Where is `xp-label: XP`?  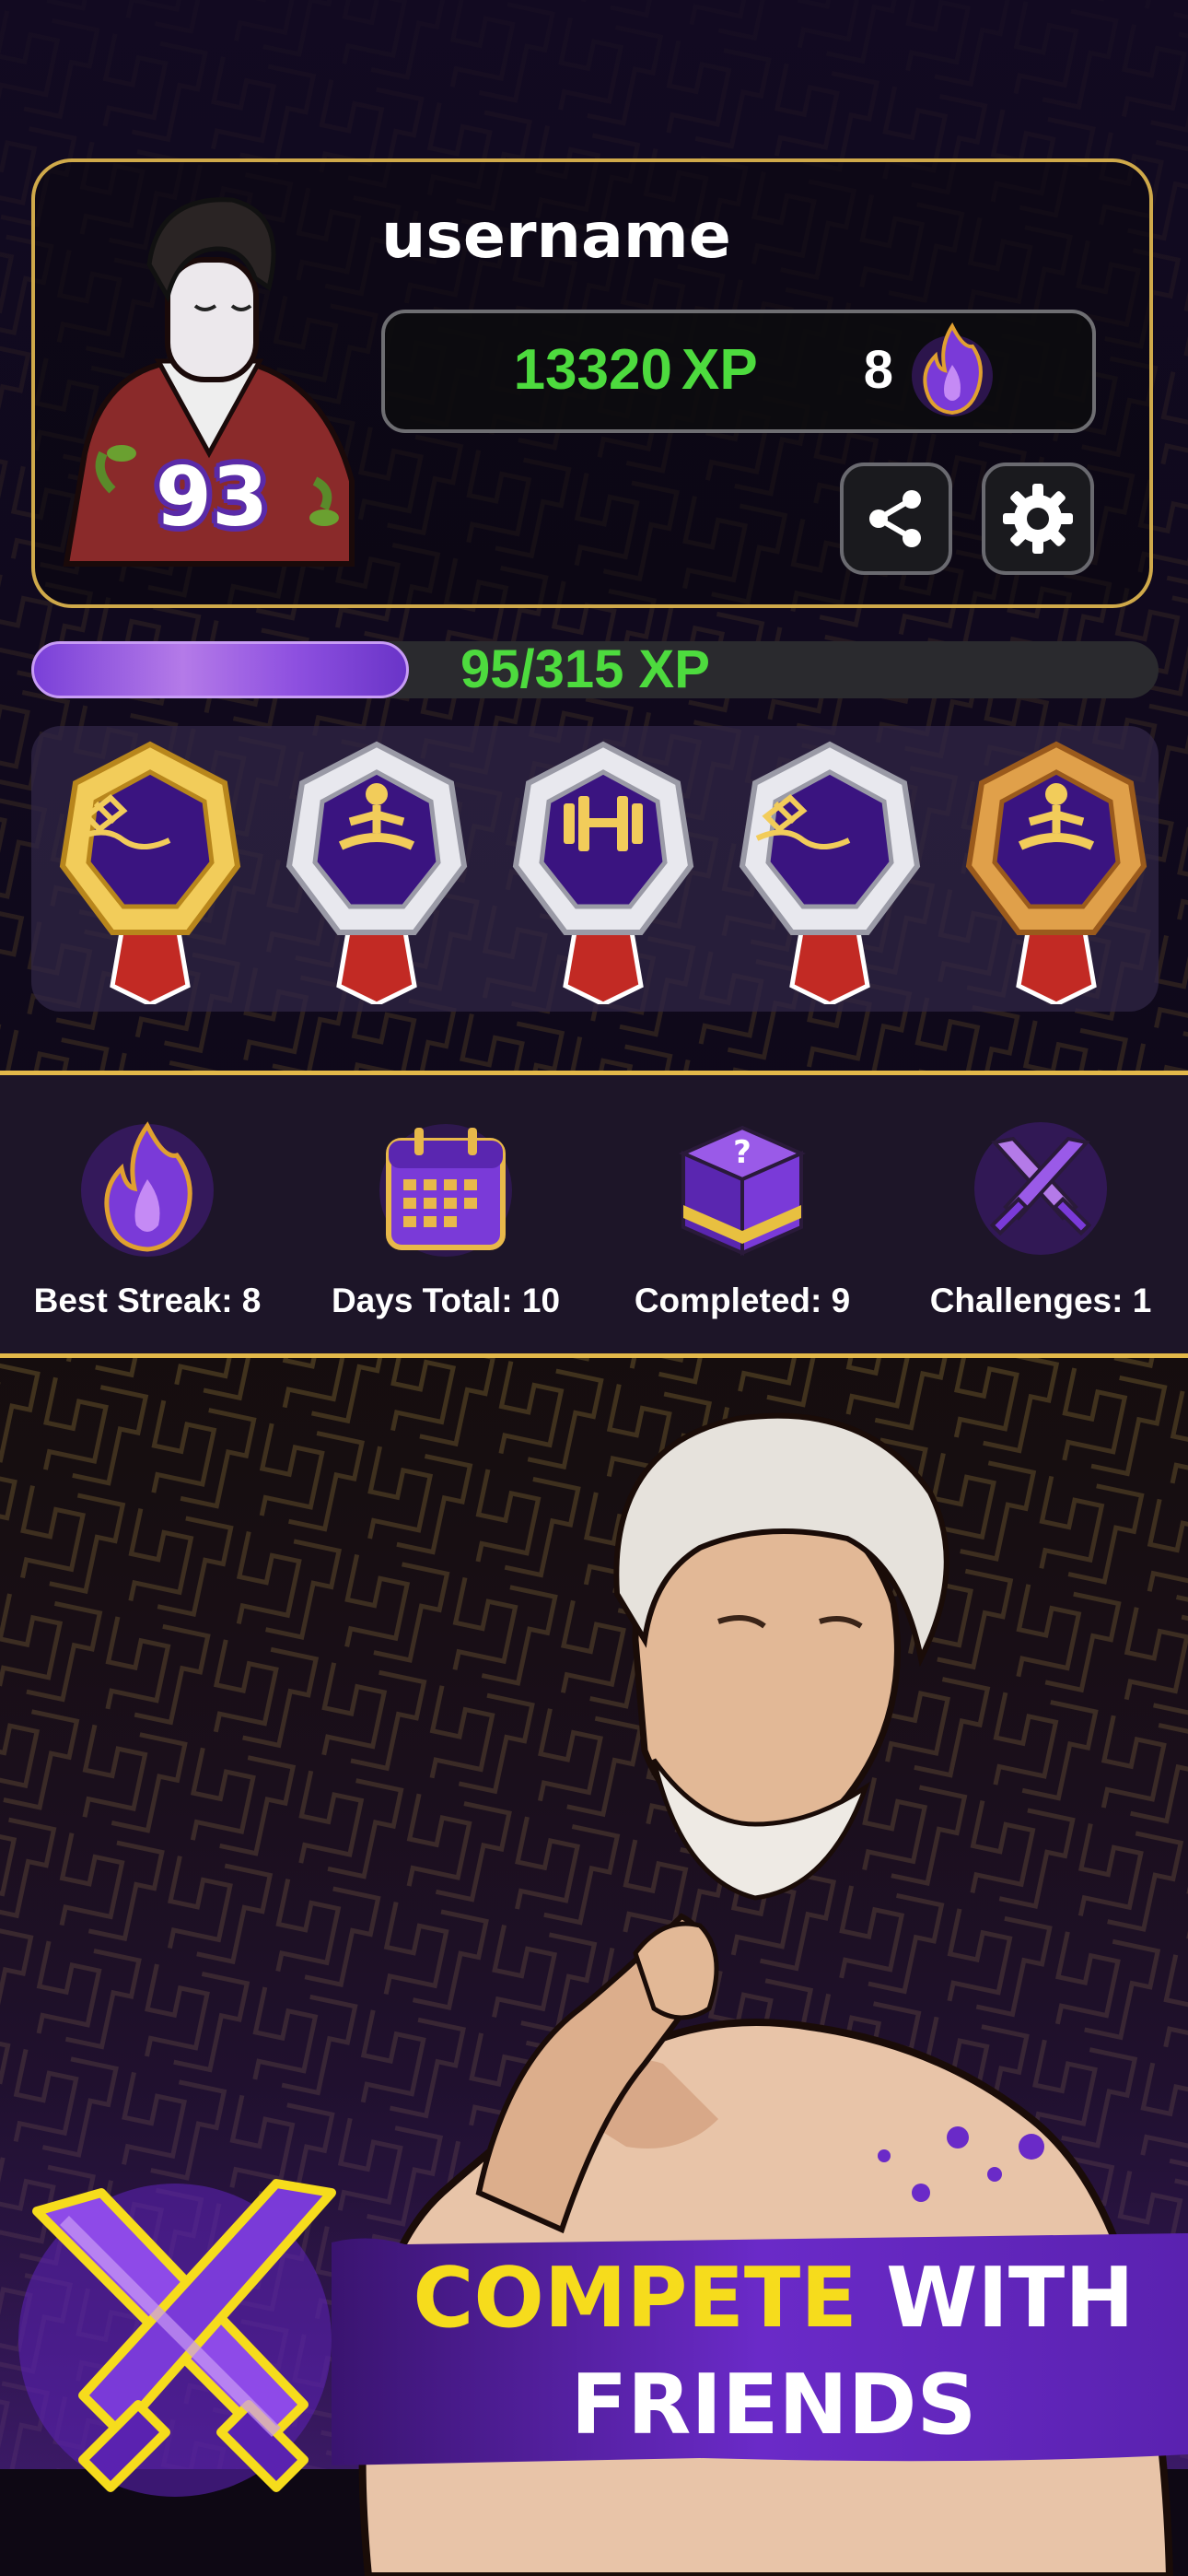 xp-label: XP is located at coordinates (719, 370).